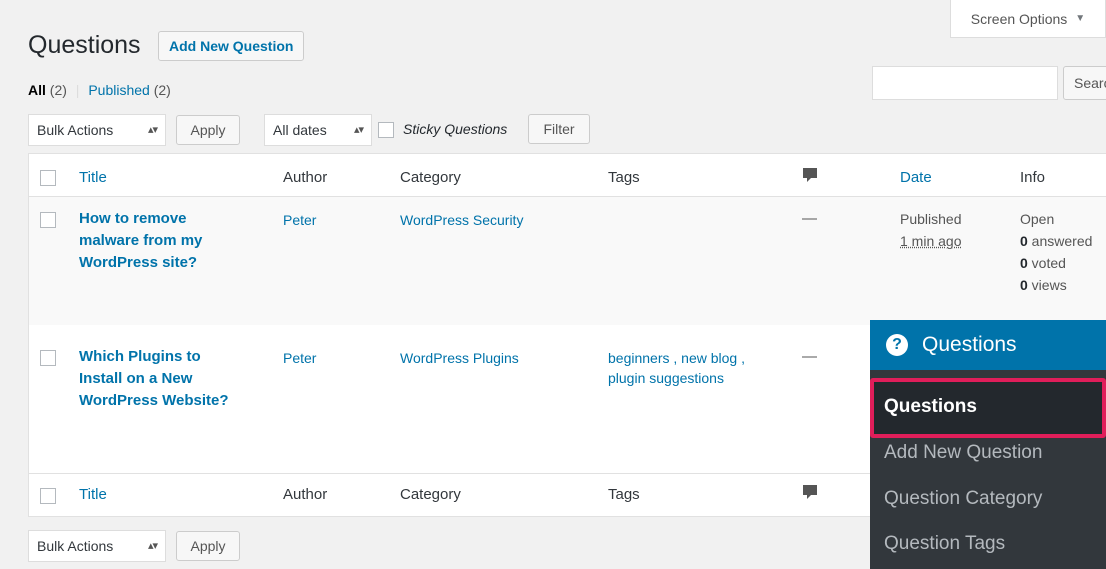 The width and height of the screenshot is (1106, 569). I want to click on bulk-actions-select: Bulk Actions ▴▾, so click(97, 130).